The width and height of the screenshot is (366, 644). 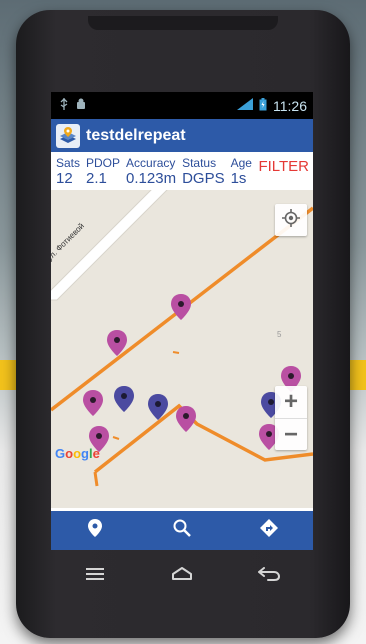 I want to click on device-nav-bar, so click(x=182, y=576).